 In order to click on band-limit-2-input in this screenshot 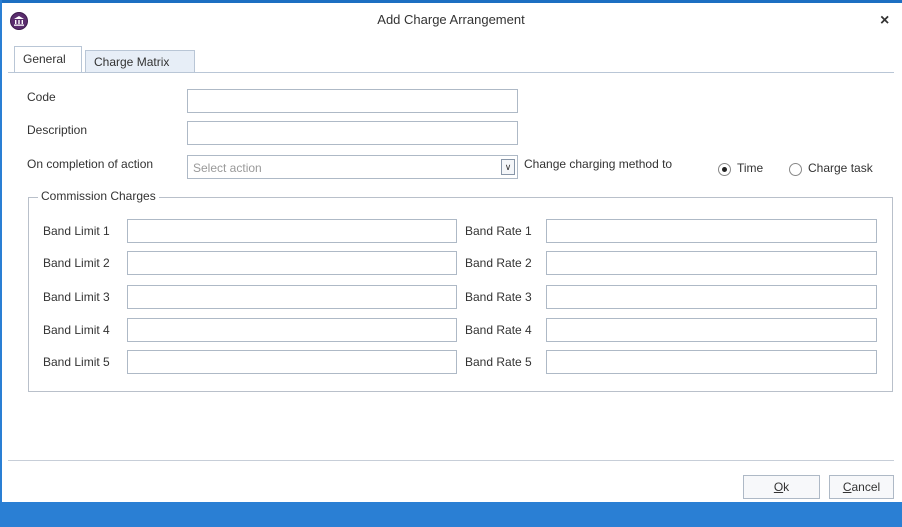, I will do `click(292, 263)`.